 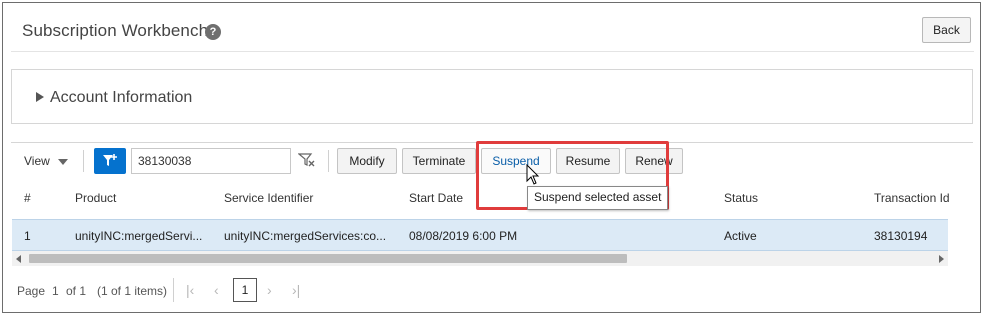 I want to click on view-menu: View, so click(x=46, y=161).